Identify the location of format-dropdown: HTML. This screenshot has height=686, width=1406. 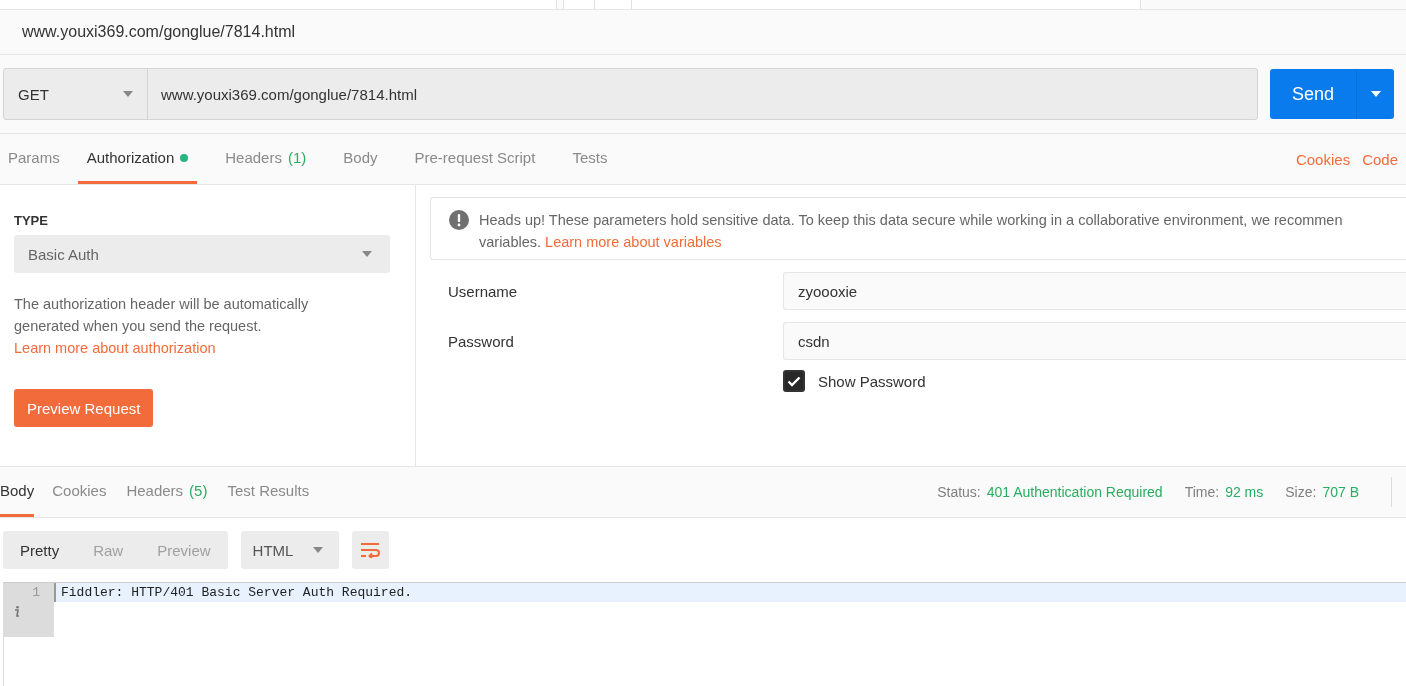
(289, 550).